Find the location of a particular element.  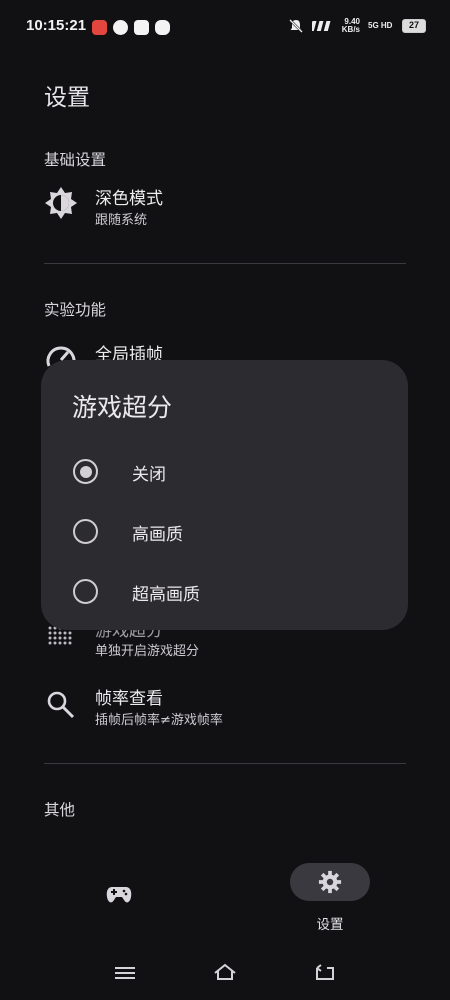

system-nav-bar is located at coordinates (225, 975).